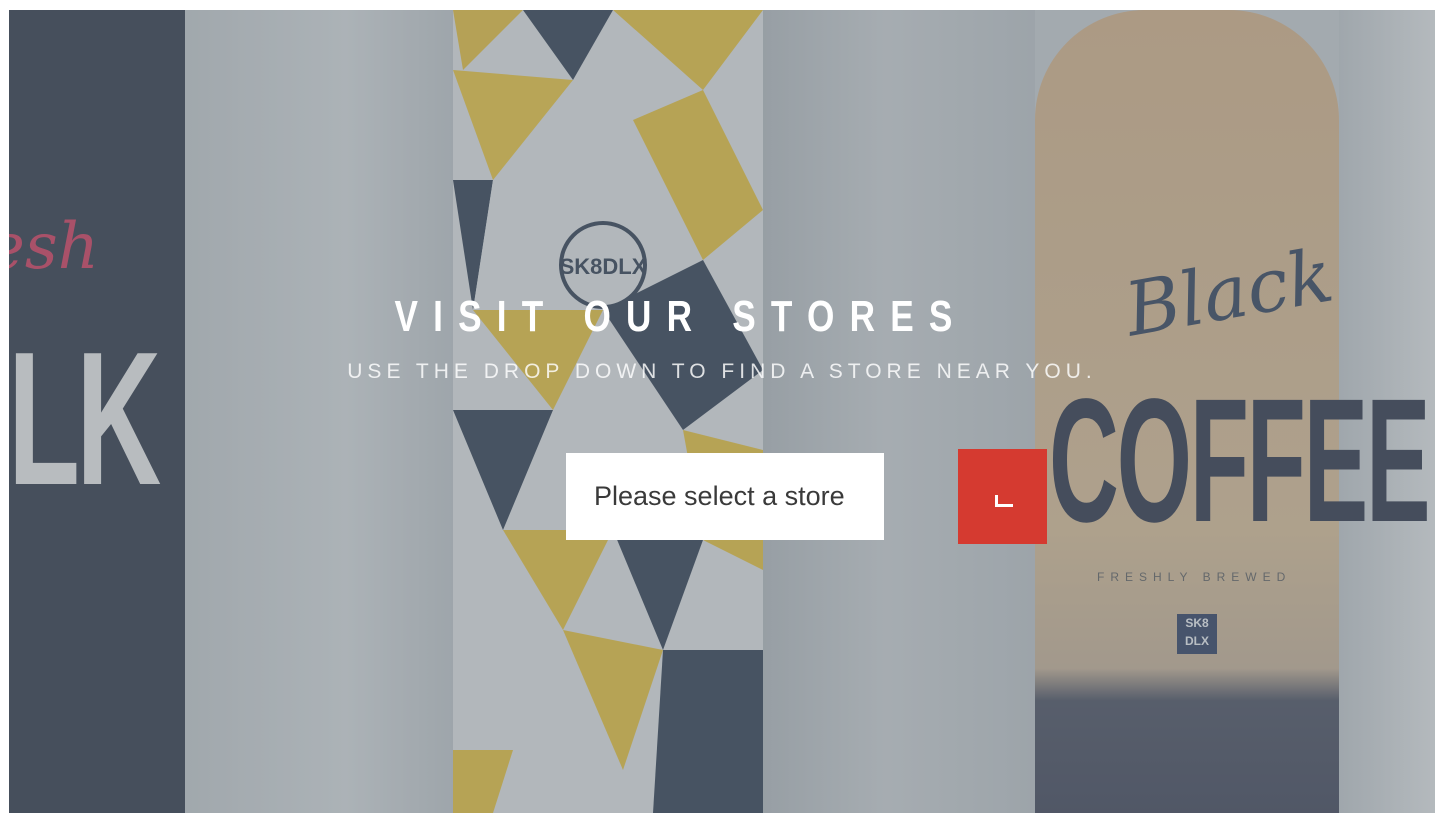 This screenshot has width=1435, height=813. I want to click on chevron-down-icon, so click(1003, 500).